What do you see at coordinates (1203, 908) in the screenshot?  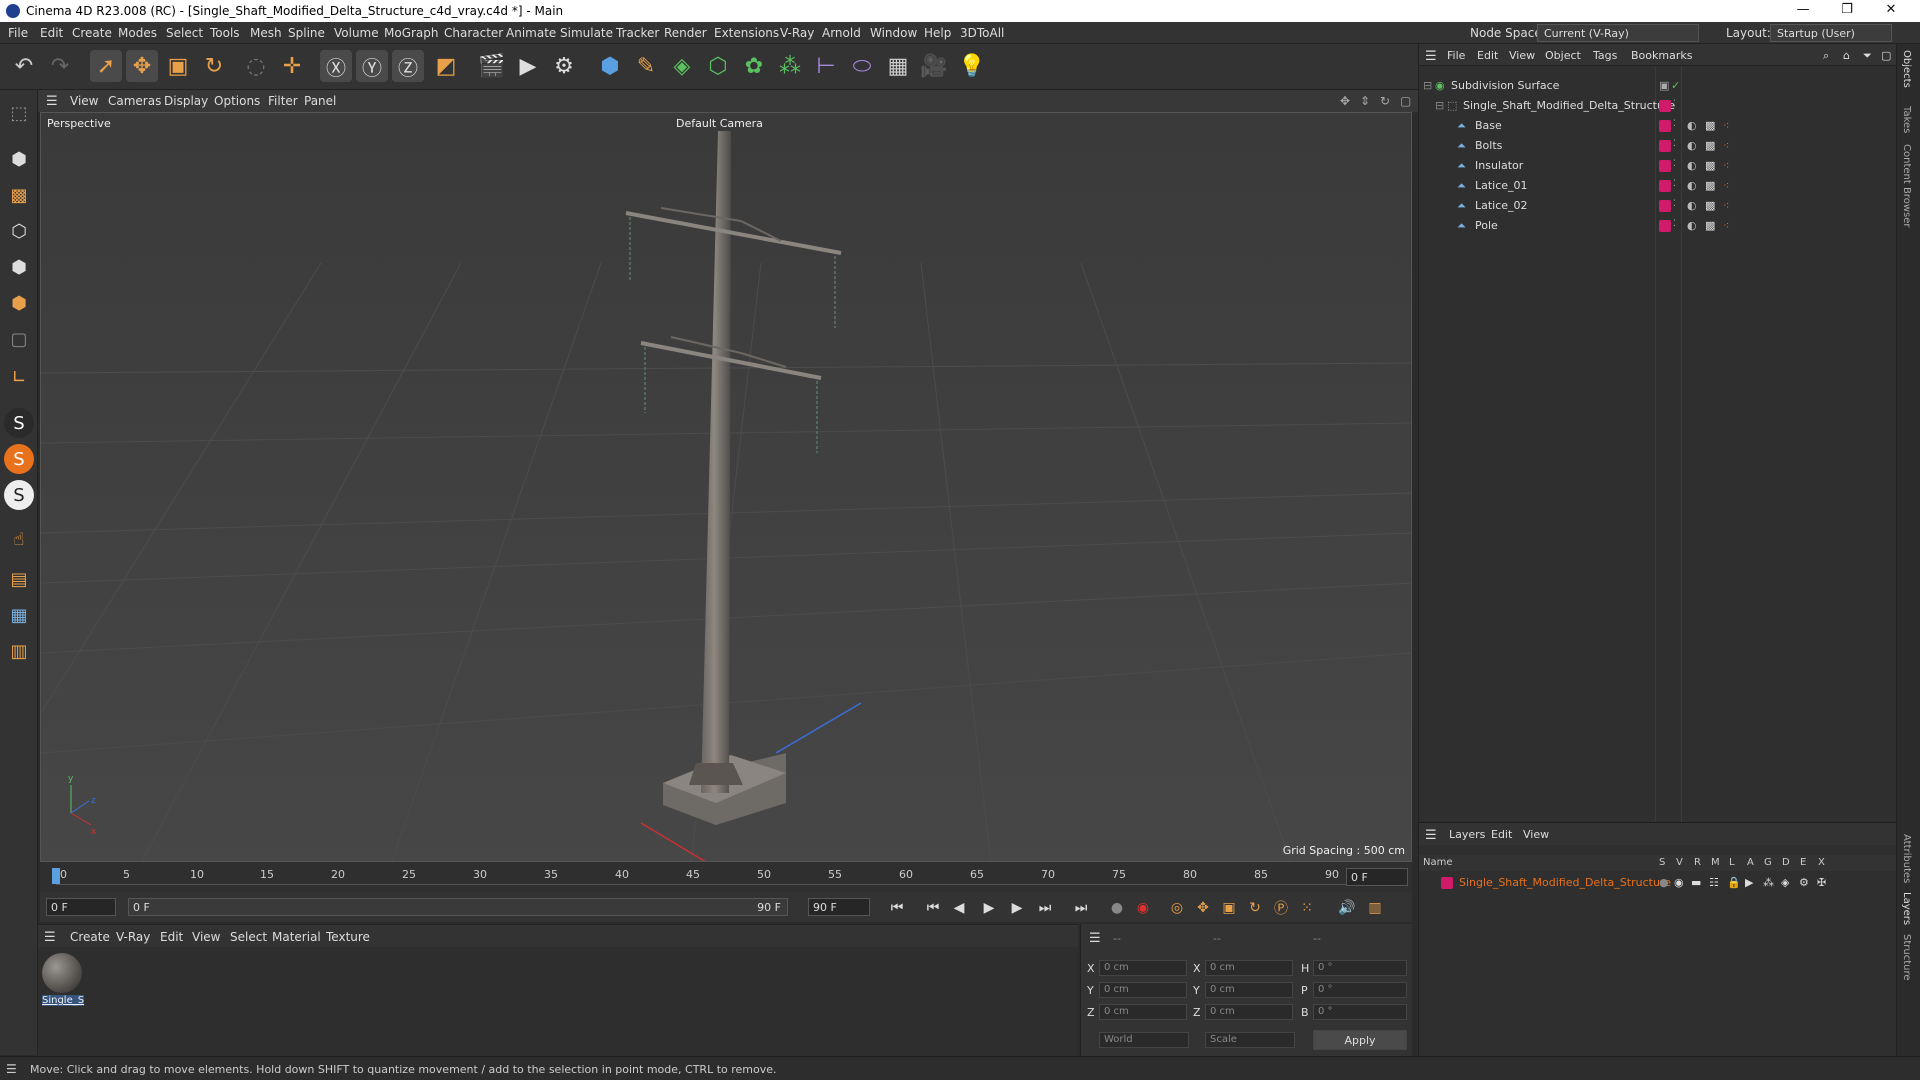 I see `key-position-icon: ✥` at bounding box center [1203, 908].